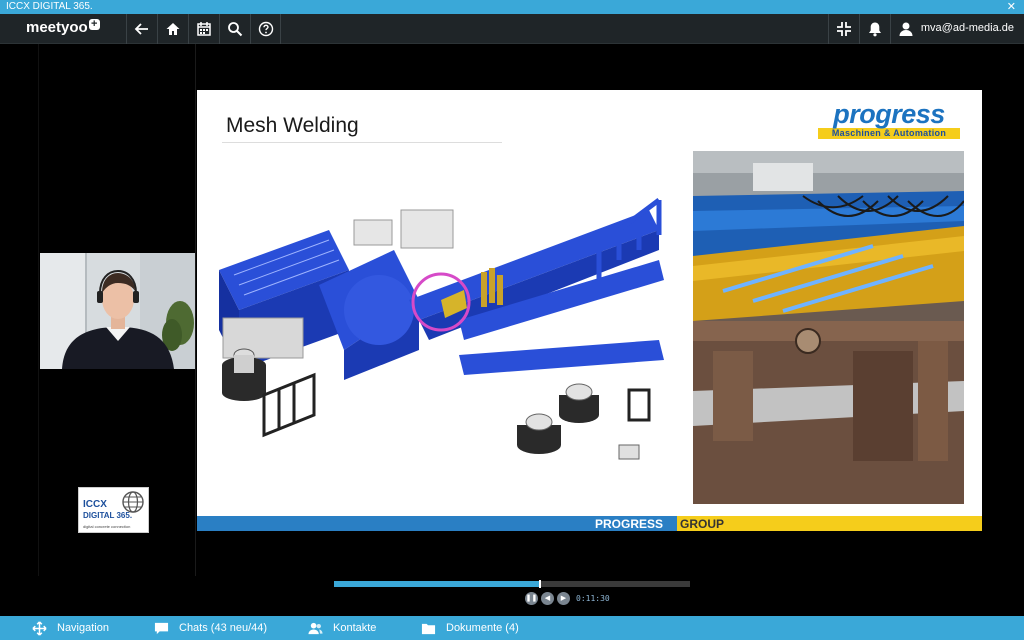 The width and height of the screenshot is (1024, 640). What do you see at coordinates (83, 628) in the screenshot?
I see `navigation-label: Navigation` at bounding box center [83, 628].